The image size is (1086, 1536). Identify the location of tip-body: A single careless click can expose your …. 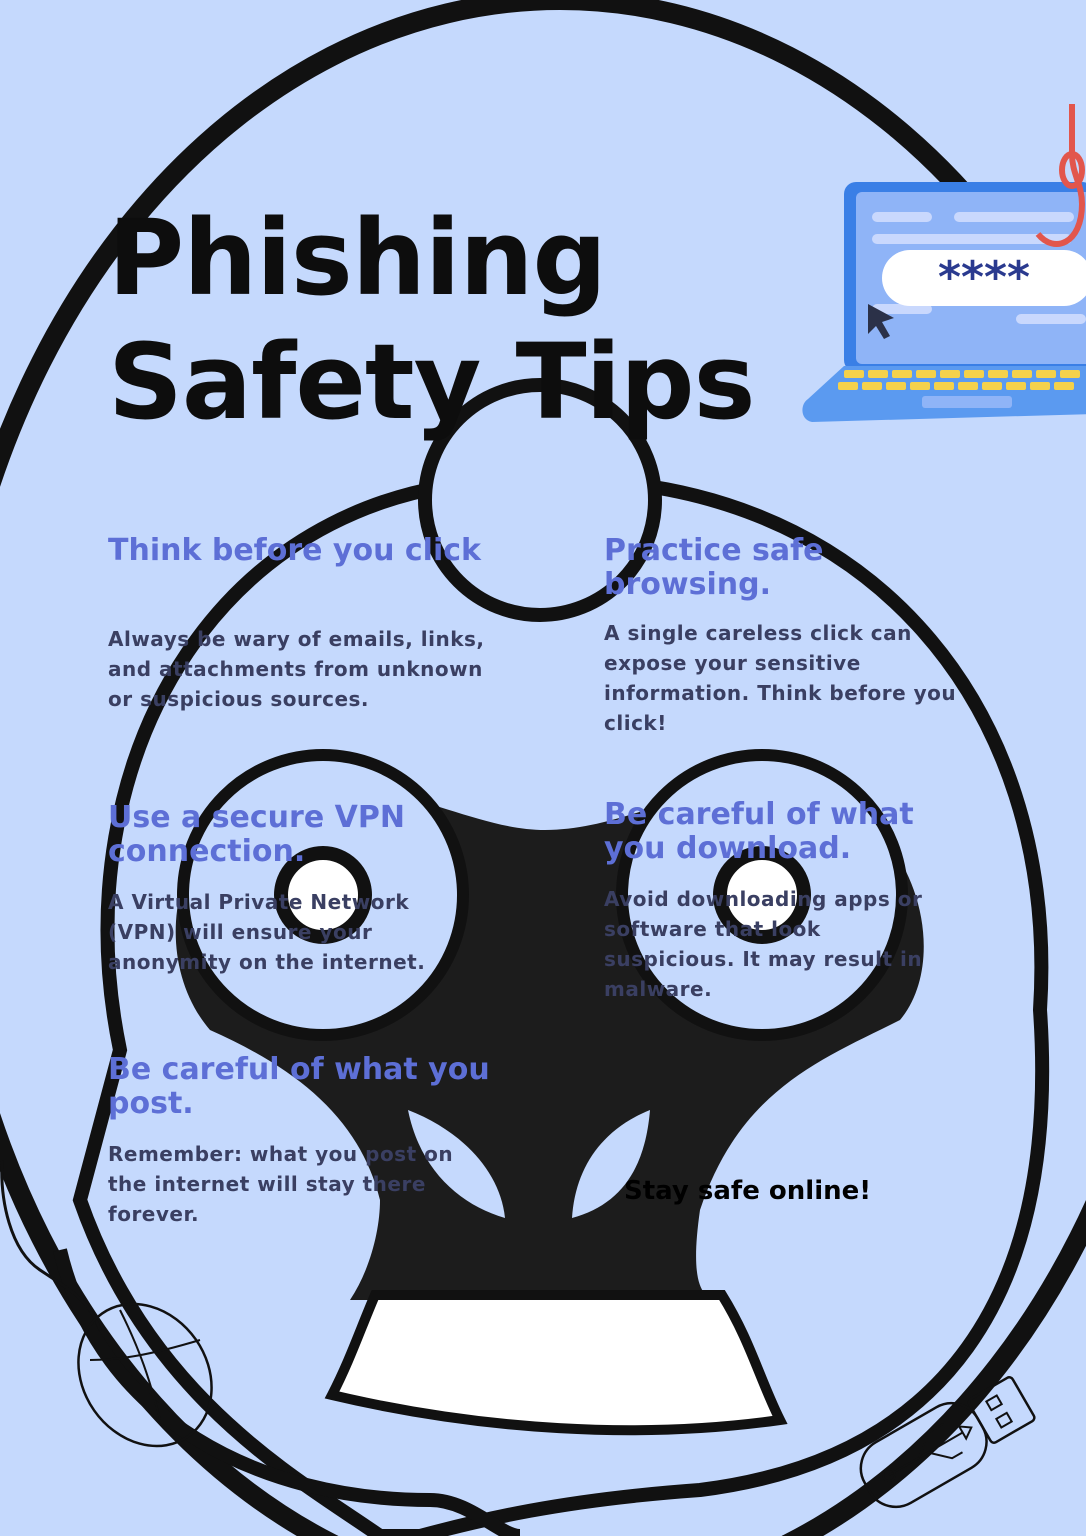
(780, 678).